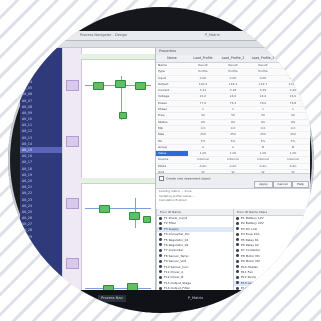  I want to click on diagram-header-strip, so click(118, 181).